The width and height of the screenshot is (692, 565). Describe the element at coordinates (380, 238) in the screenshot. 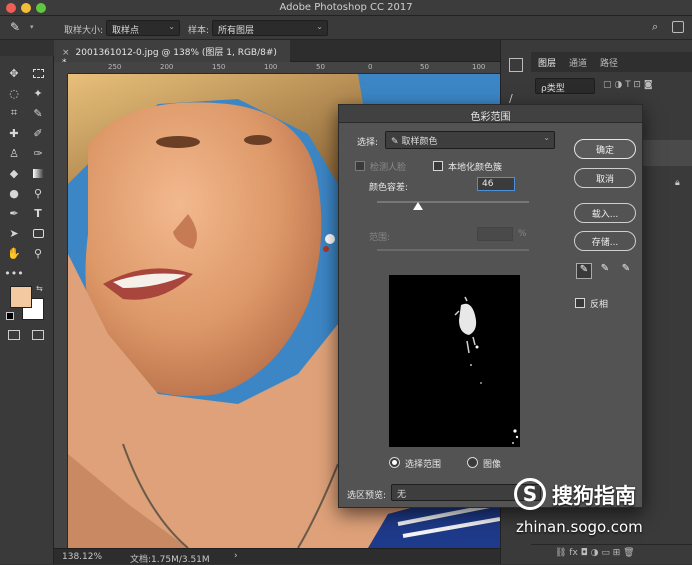

I see `range-label: 范围:` at that location.